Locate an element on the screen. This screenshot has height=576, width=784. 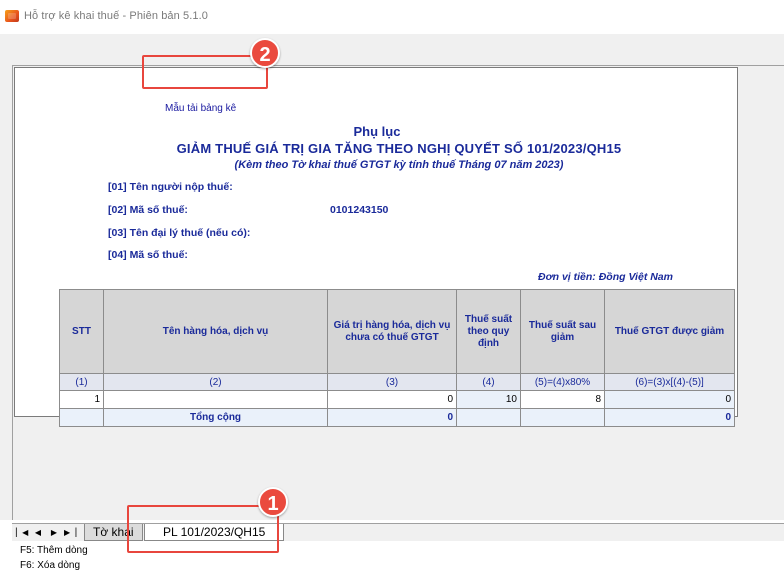
index-cell: (4) is located at coordinates (488, 382).